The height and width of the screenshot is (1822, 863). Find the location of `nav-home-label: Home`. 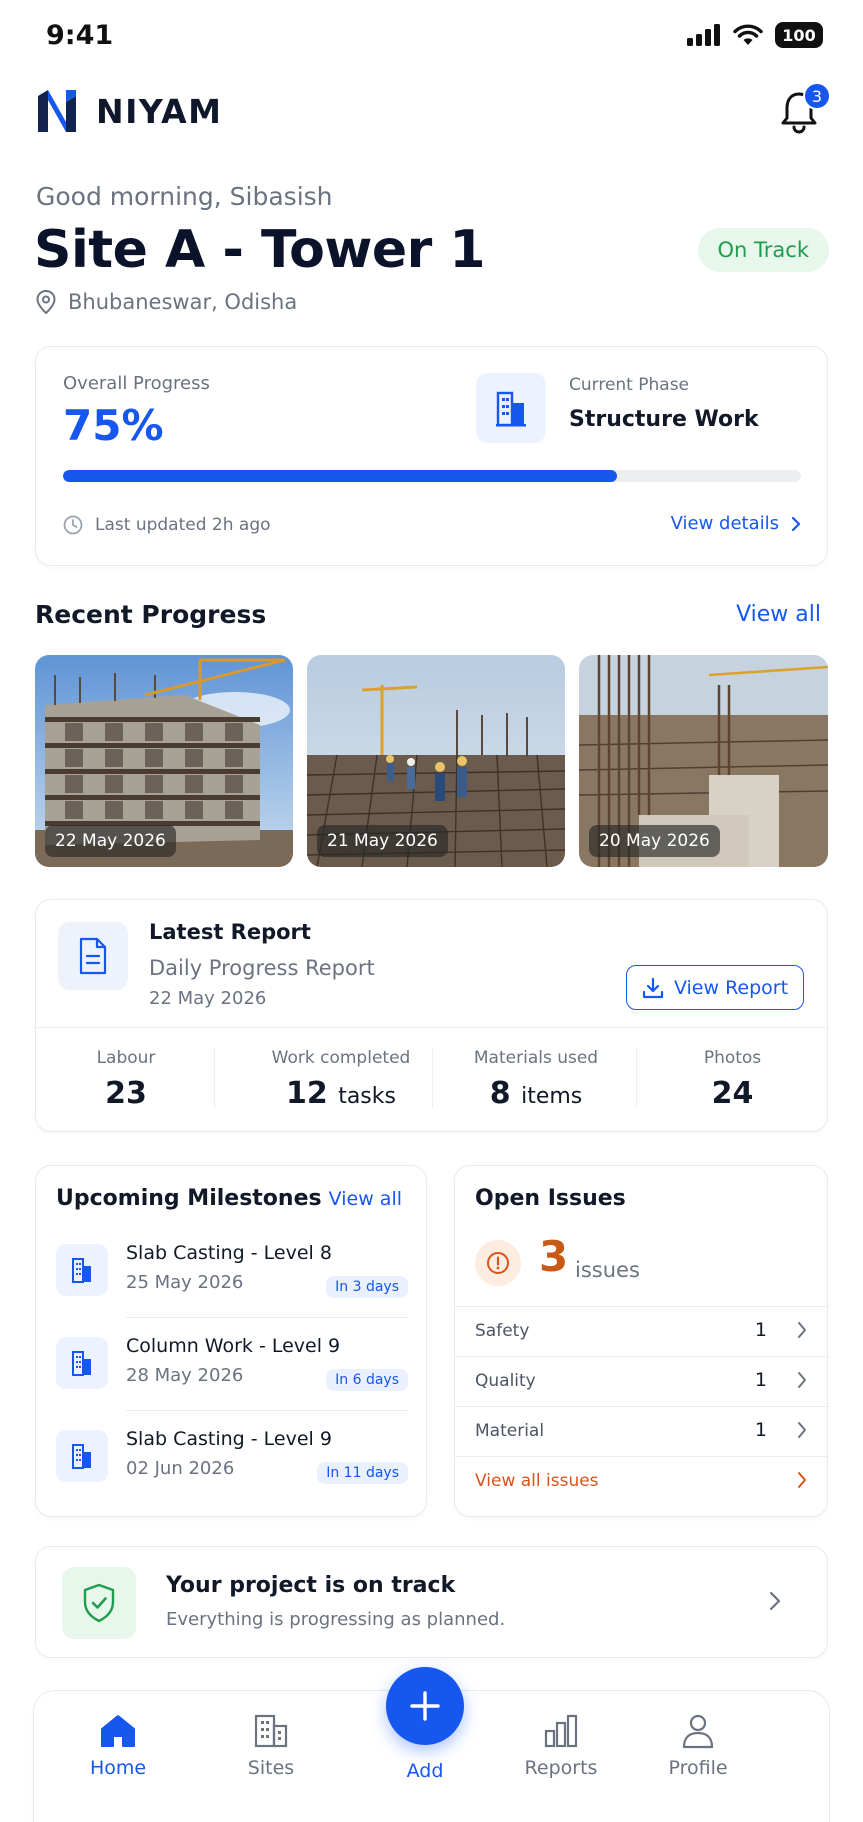

nav-home-label: Home is located at coordinates (118, 1768).